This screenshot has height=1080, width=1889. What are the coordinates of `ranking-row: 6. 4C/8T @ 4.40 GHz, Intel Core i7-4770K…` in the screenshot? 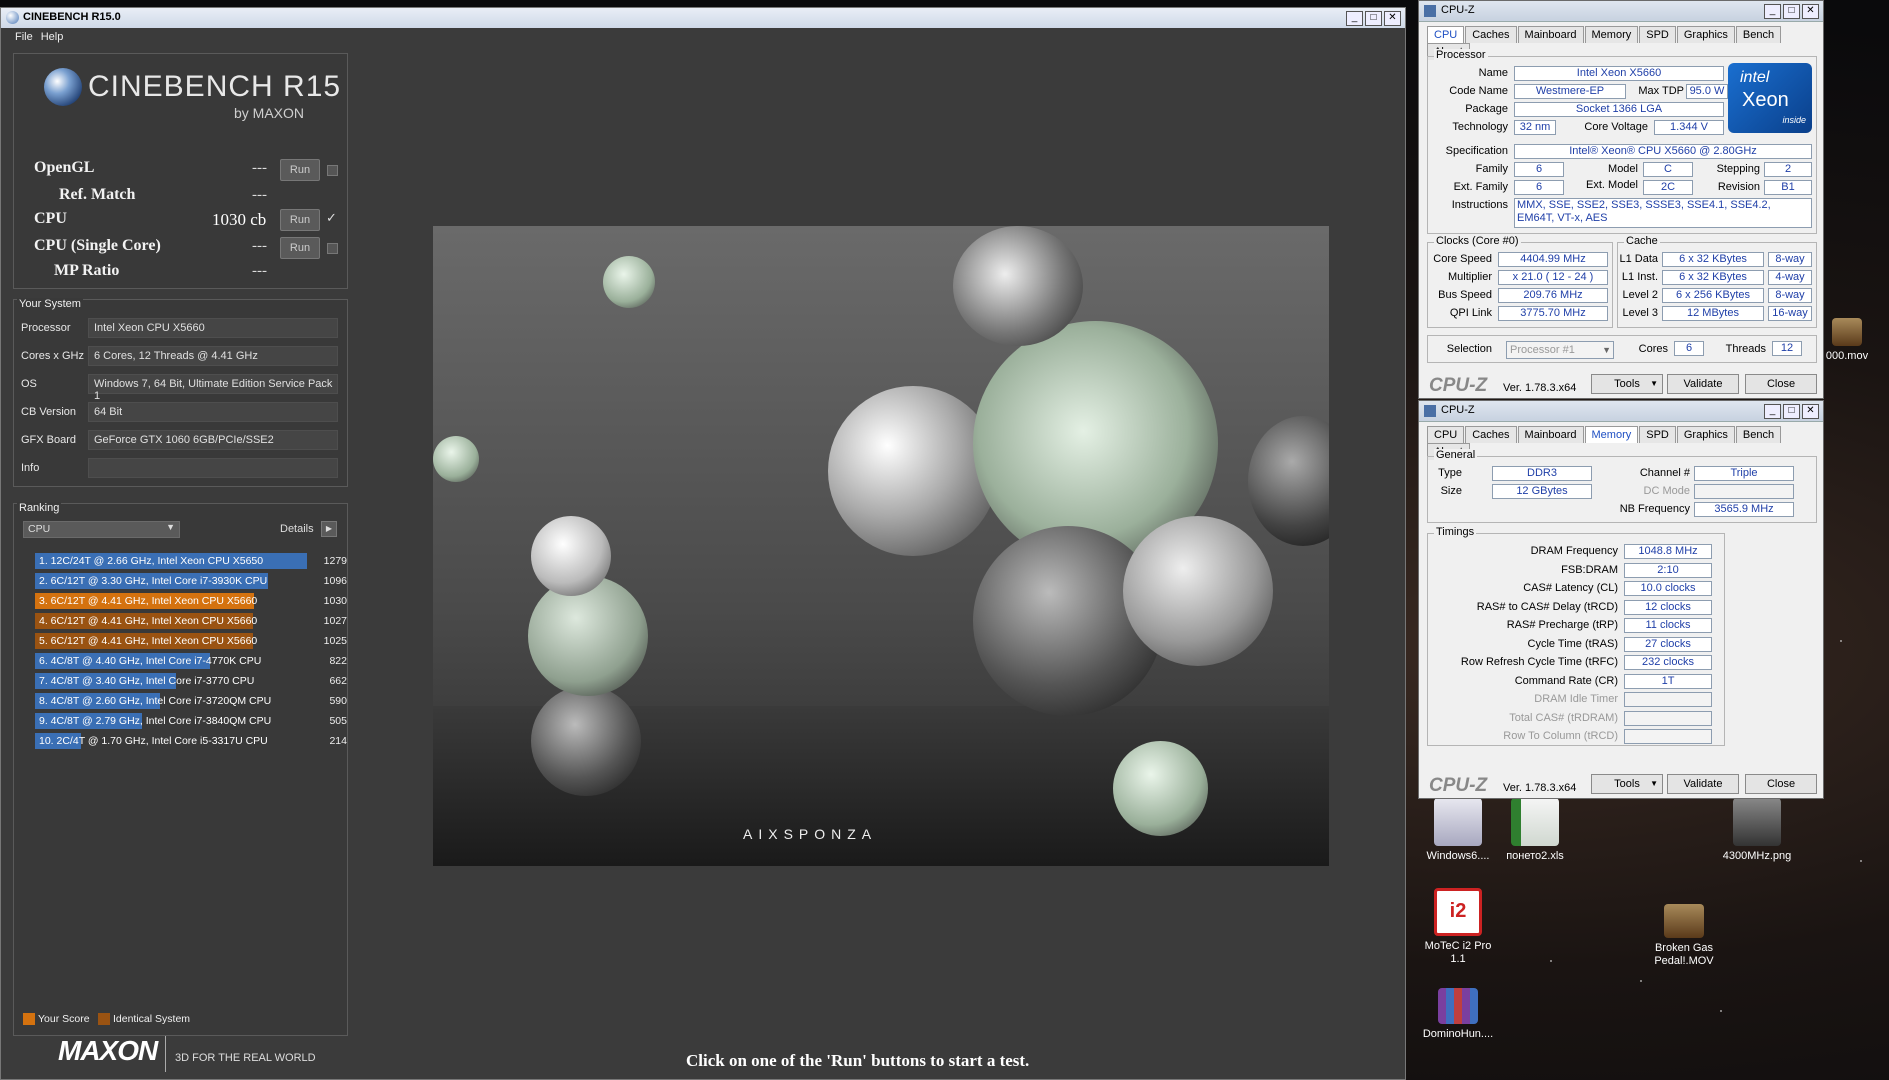 It's located at (191, 661).